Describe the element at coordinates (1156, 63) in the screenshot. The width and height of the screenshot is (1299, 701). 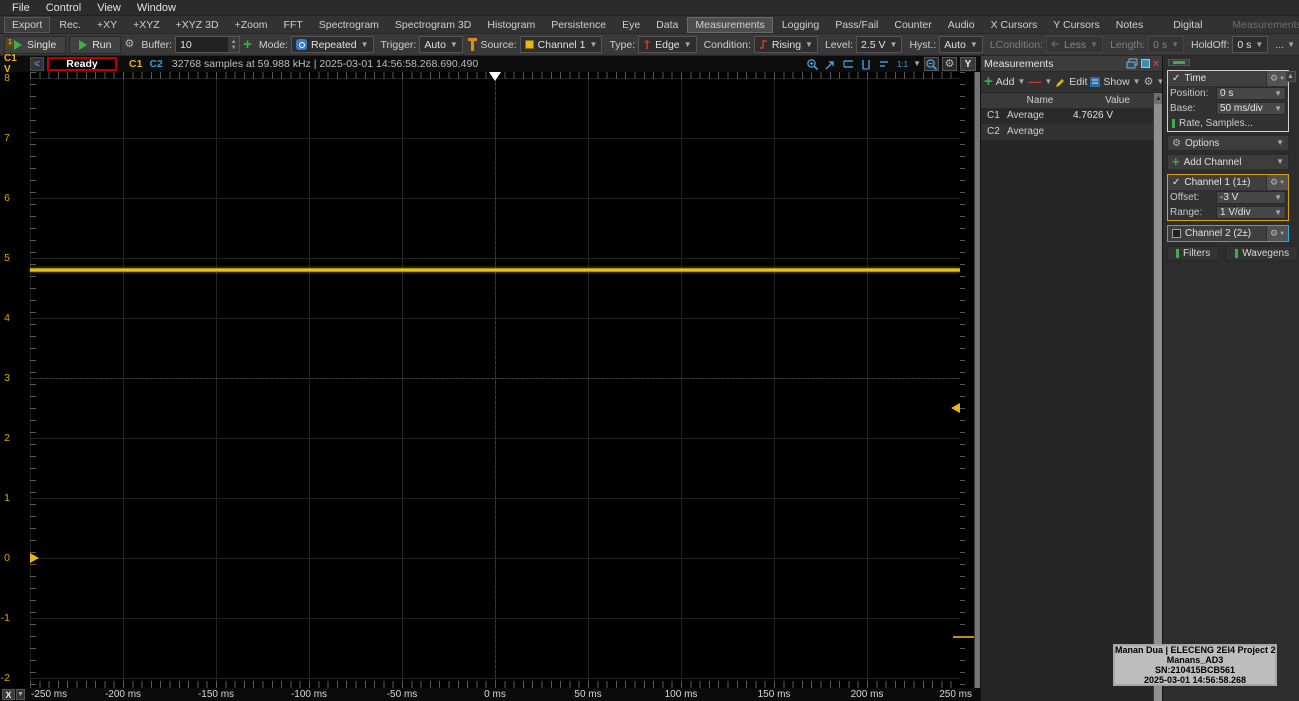
I see `close-icon: ×` at that location.